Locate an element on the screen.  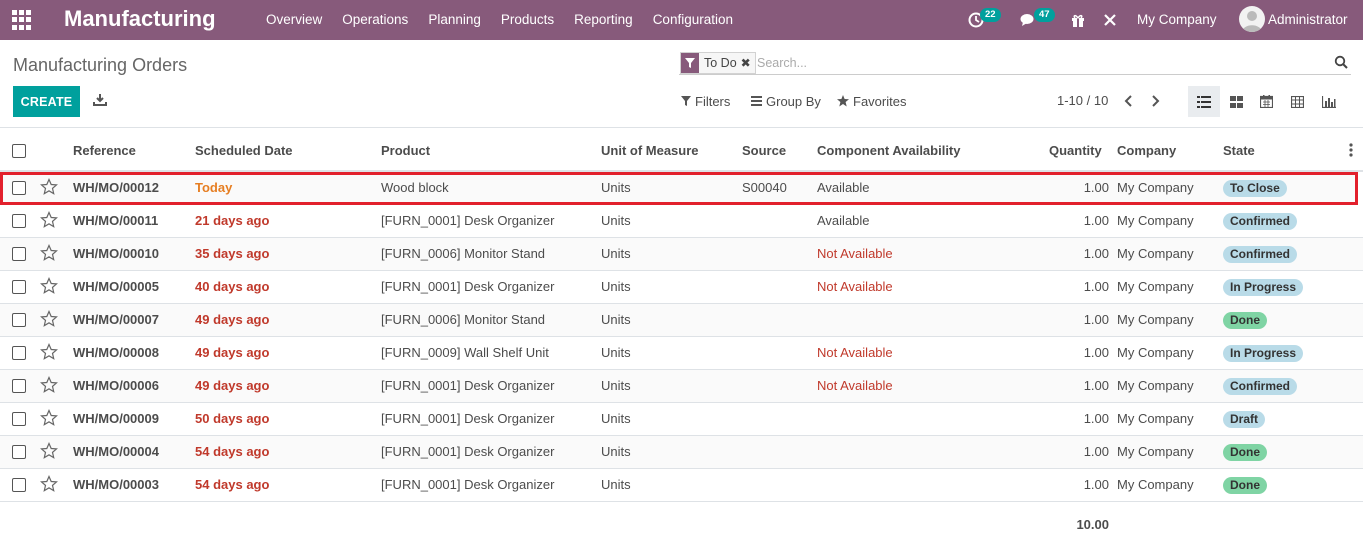
cell-scheduled-date: 49 days ago is located at coordinates (232, 352).